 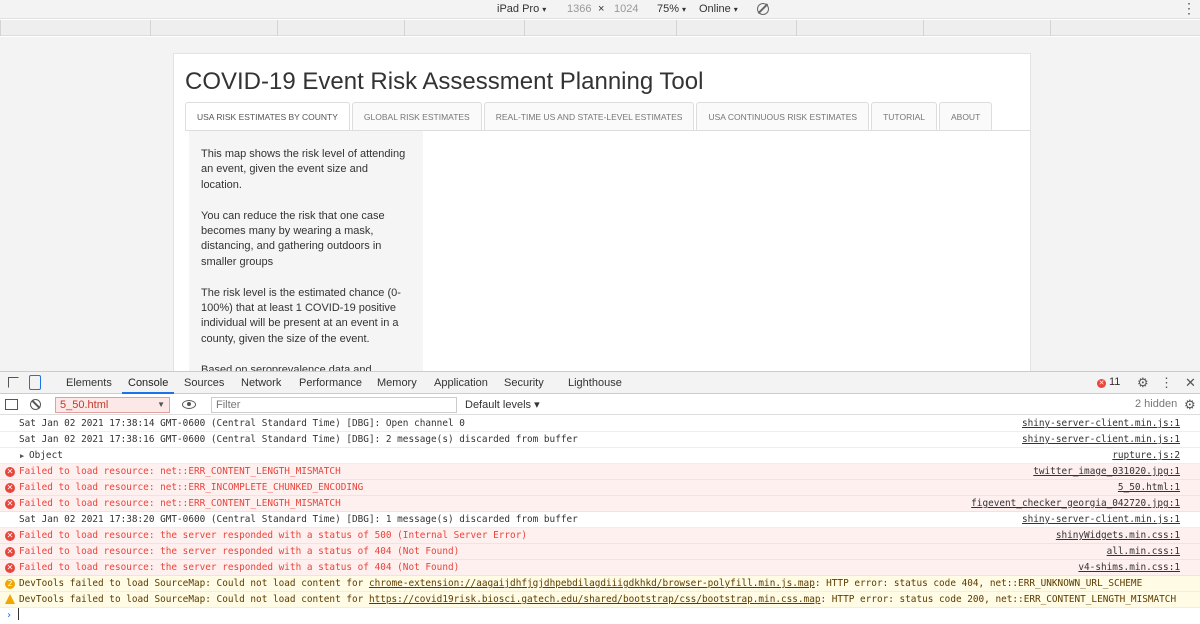 What do you see at coordinates (502, 404) in the screenshot?
I see `log-levels-select: Default levels ▾` at bounding box center [502, 404].